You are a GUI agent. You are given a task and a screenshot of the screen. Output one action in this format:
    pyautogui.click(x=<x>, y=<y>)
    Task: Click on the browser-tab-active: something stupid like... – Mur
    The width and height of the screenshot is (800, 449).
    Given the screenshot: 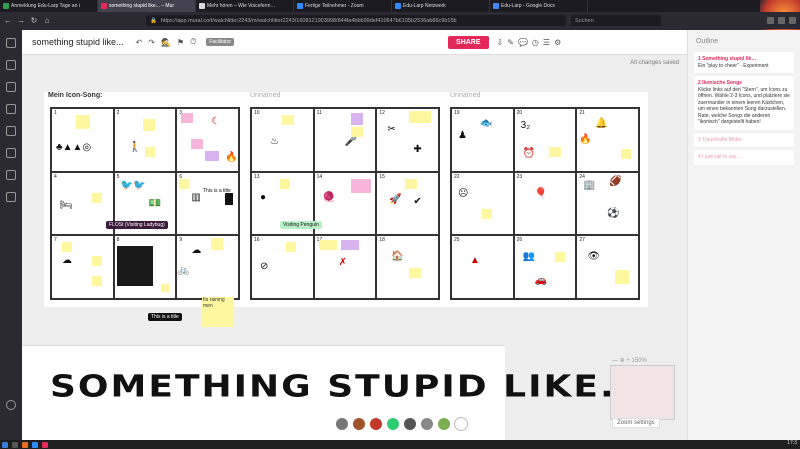 What is the action you would take?
    pyautogui.click(x=147, y=6)
    